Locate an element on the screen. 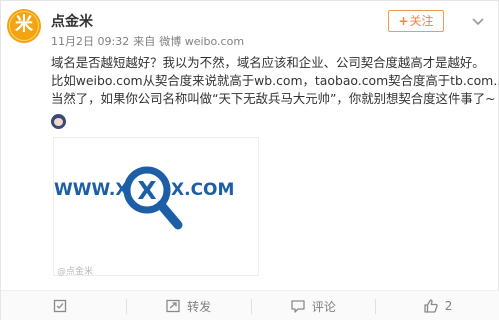 Image resolution: width=499 pixels, height=320 pixels. emoji-face is located at coordinates (58, 122).